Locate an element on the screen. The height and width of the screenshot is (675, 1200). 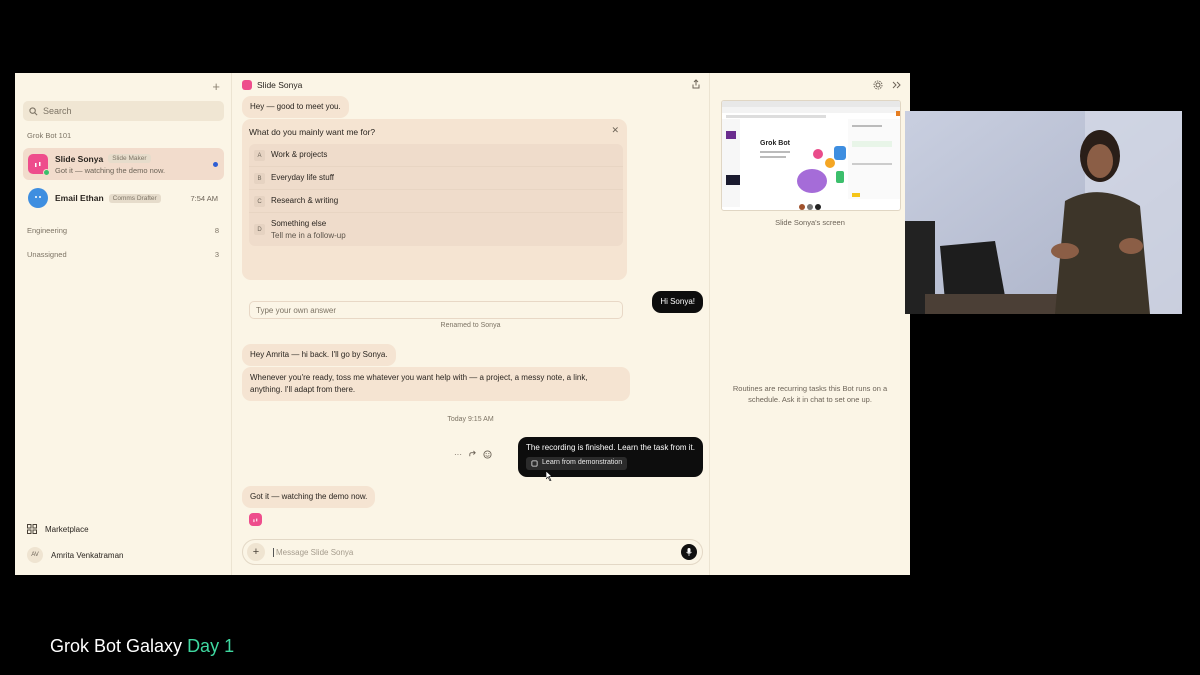
chat-tag: Comms Drafter is located at coordinates (134, 198).